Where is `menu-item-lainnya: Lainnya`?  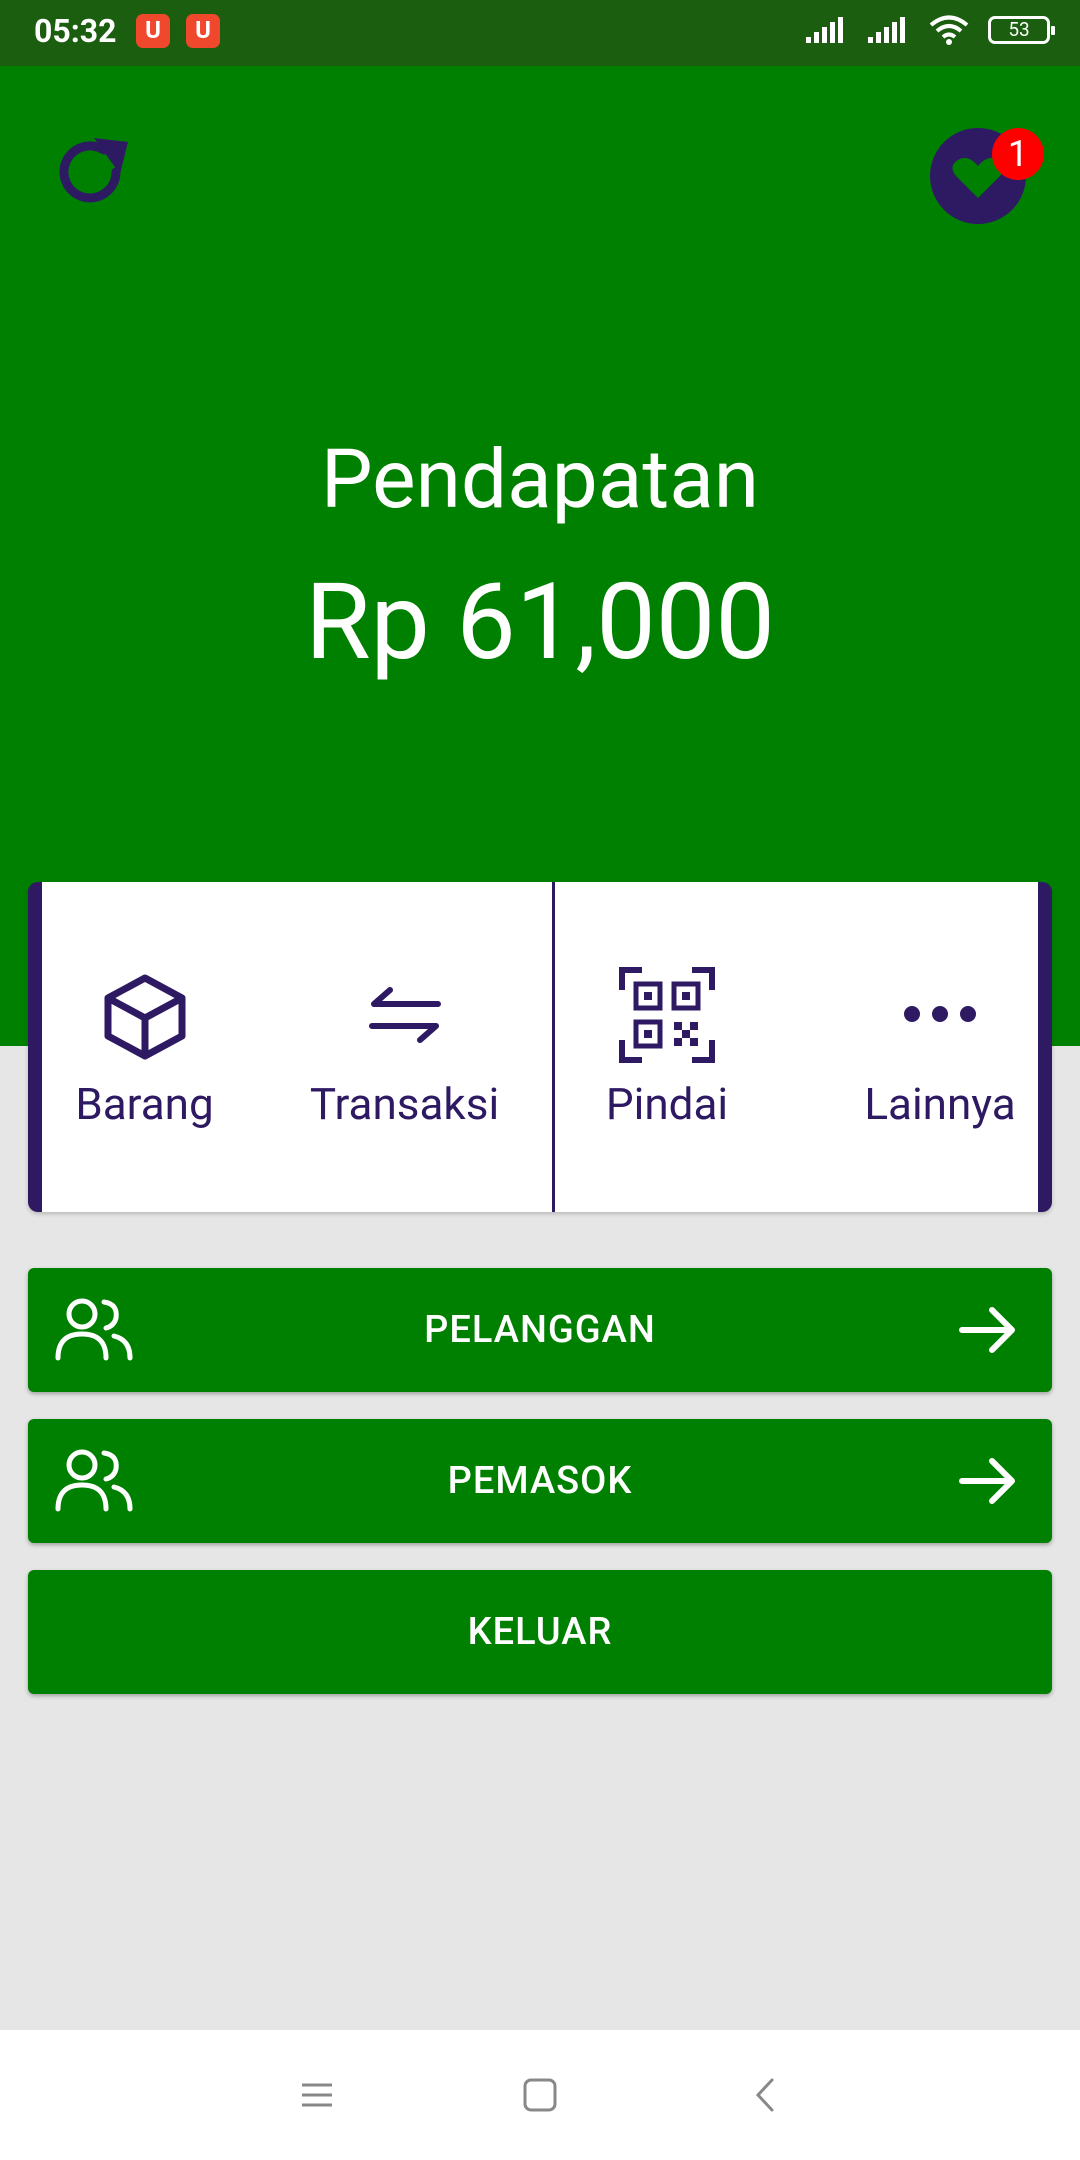 menu-item-lainnya: Lainnya is located at coordinates (940, 1047).